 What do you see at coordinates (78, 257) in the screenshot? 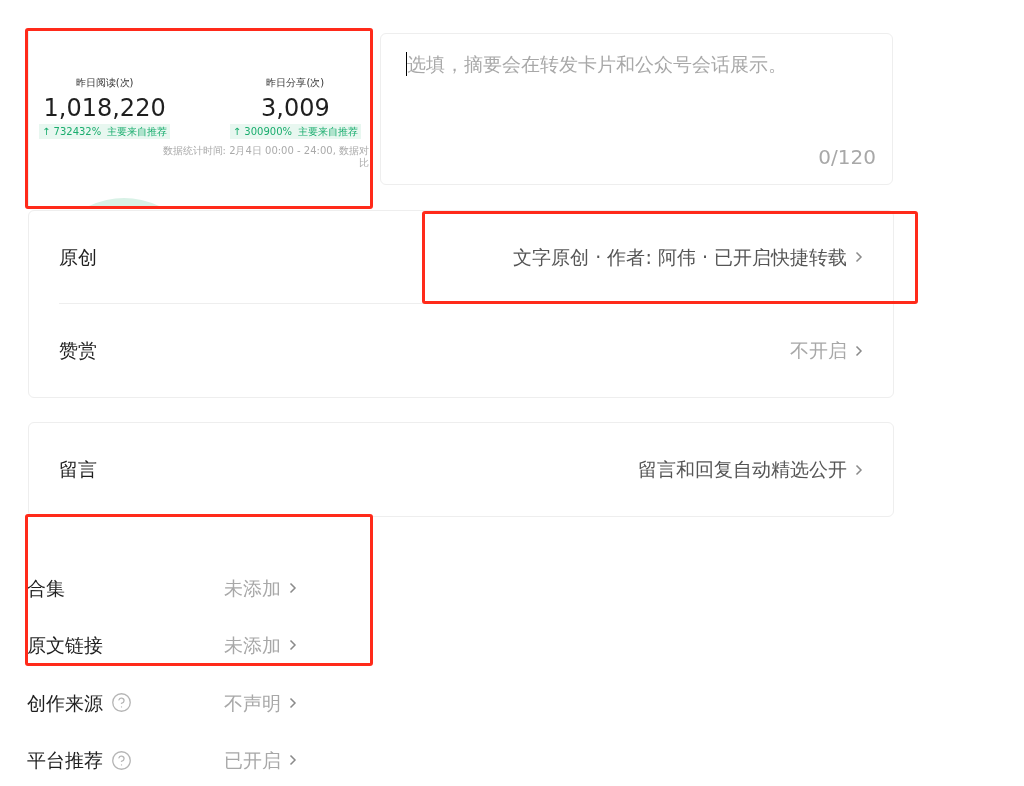
I see `setting-label: 原创` at bounding box center [78, 257].